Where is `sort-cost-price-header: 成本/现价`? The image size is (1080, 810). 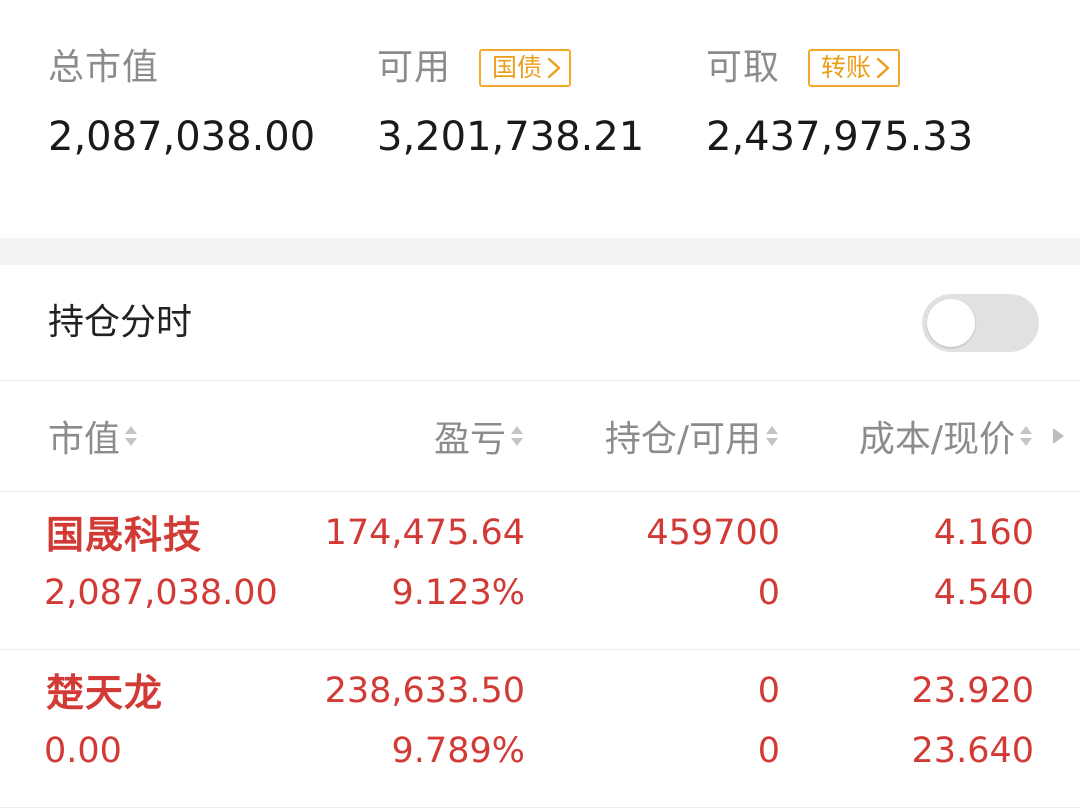 sort-cost-price-header: 成本/现价 is located at coordinates (946, 436).